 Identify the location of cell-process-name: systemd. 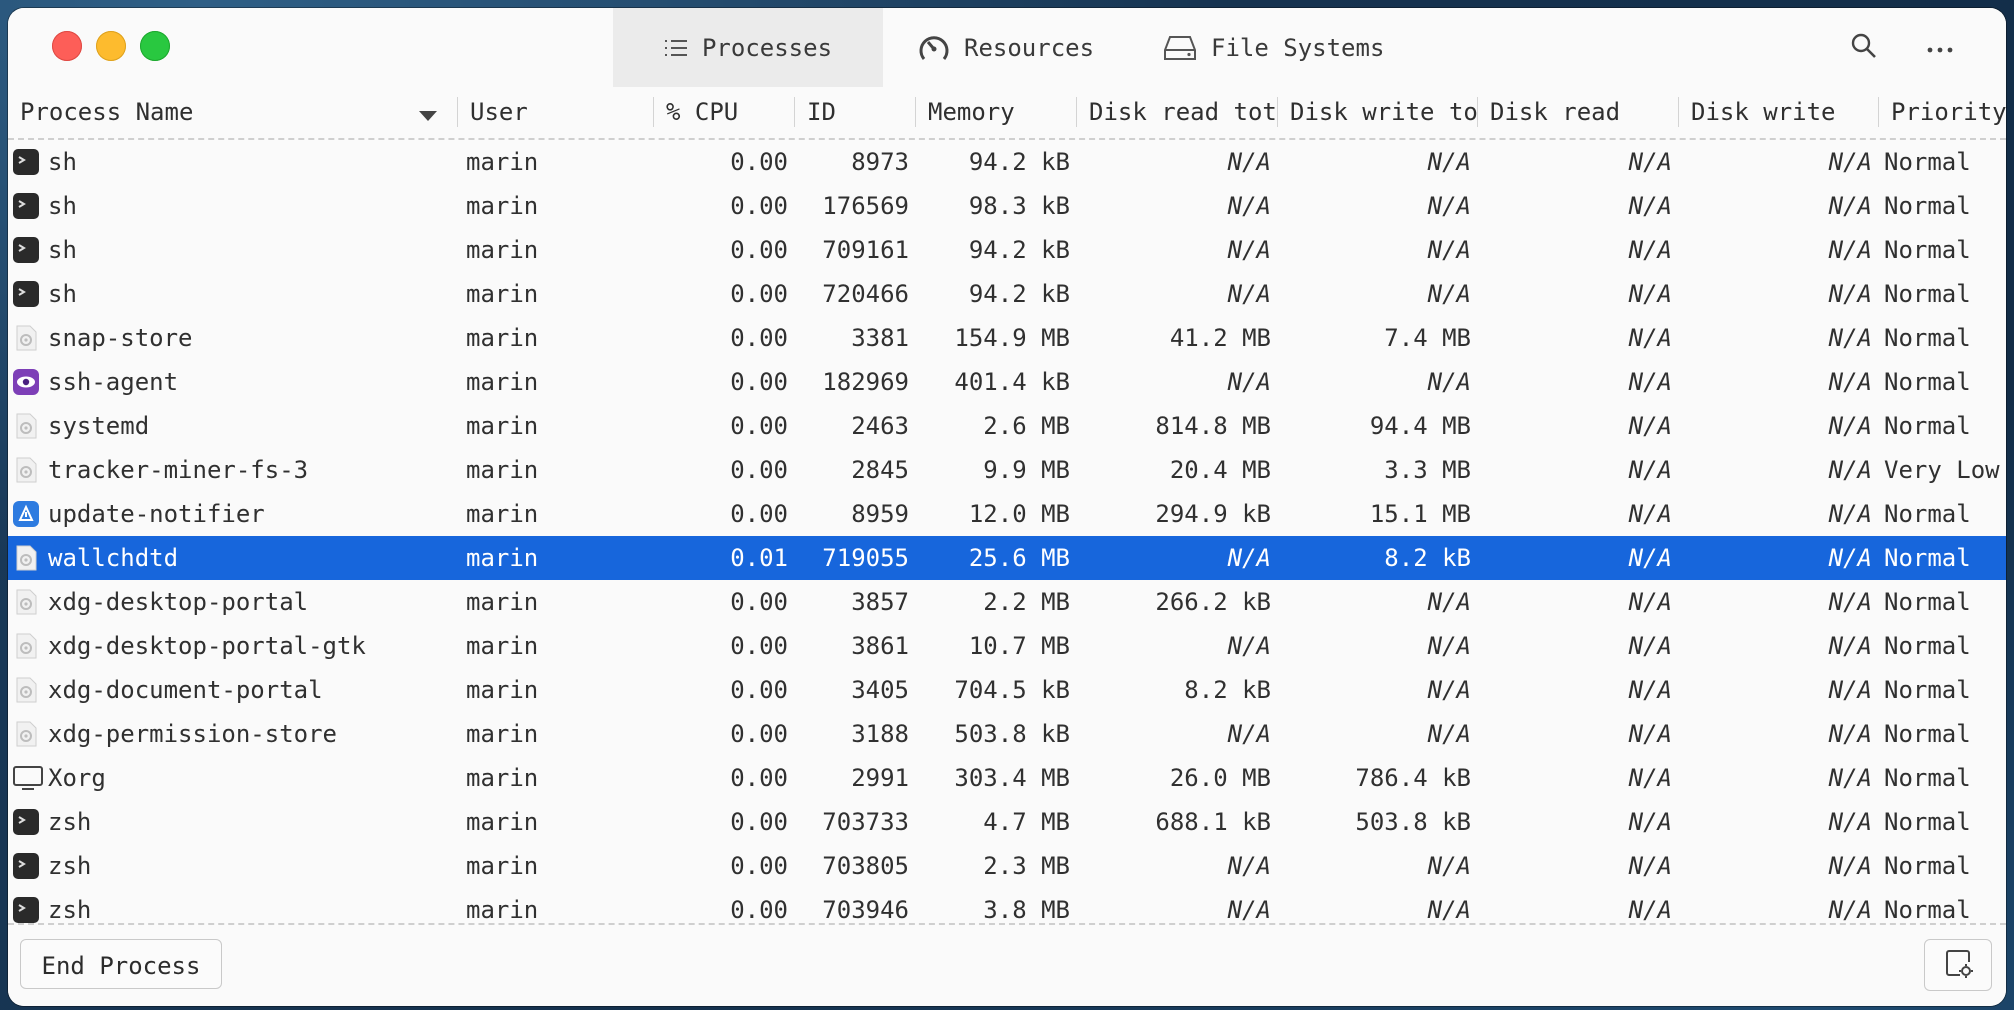
(99, 426).